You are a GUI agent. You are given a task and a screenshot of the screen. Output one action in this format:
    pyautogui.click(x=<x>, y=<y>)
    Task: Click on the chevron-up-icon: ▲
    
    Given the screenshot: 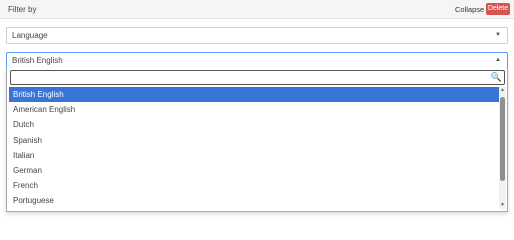 What is the action you would take?
    pyautogui.click(x=498, y=60)
    